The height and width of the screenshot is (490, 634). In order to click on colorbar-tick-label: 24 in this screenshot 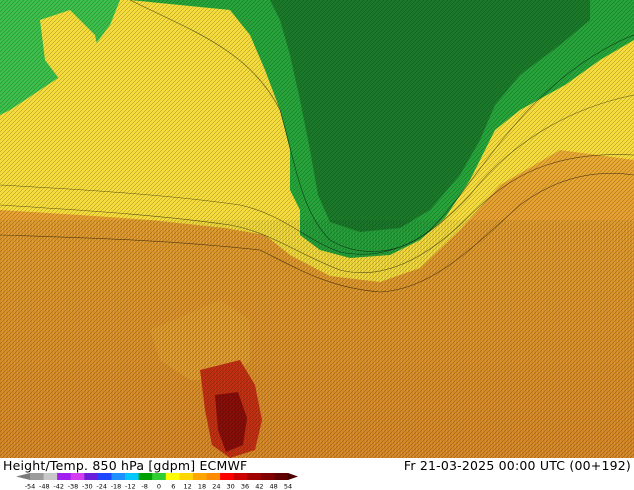, I will do `click(216, 486)`.